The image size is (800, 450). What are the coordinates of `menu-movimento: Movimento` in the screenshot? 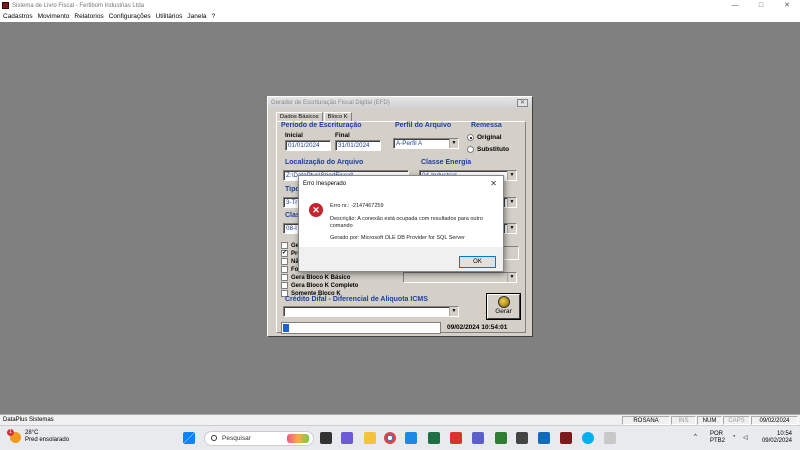 It's located at (54, 16).